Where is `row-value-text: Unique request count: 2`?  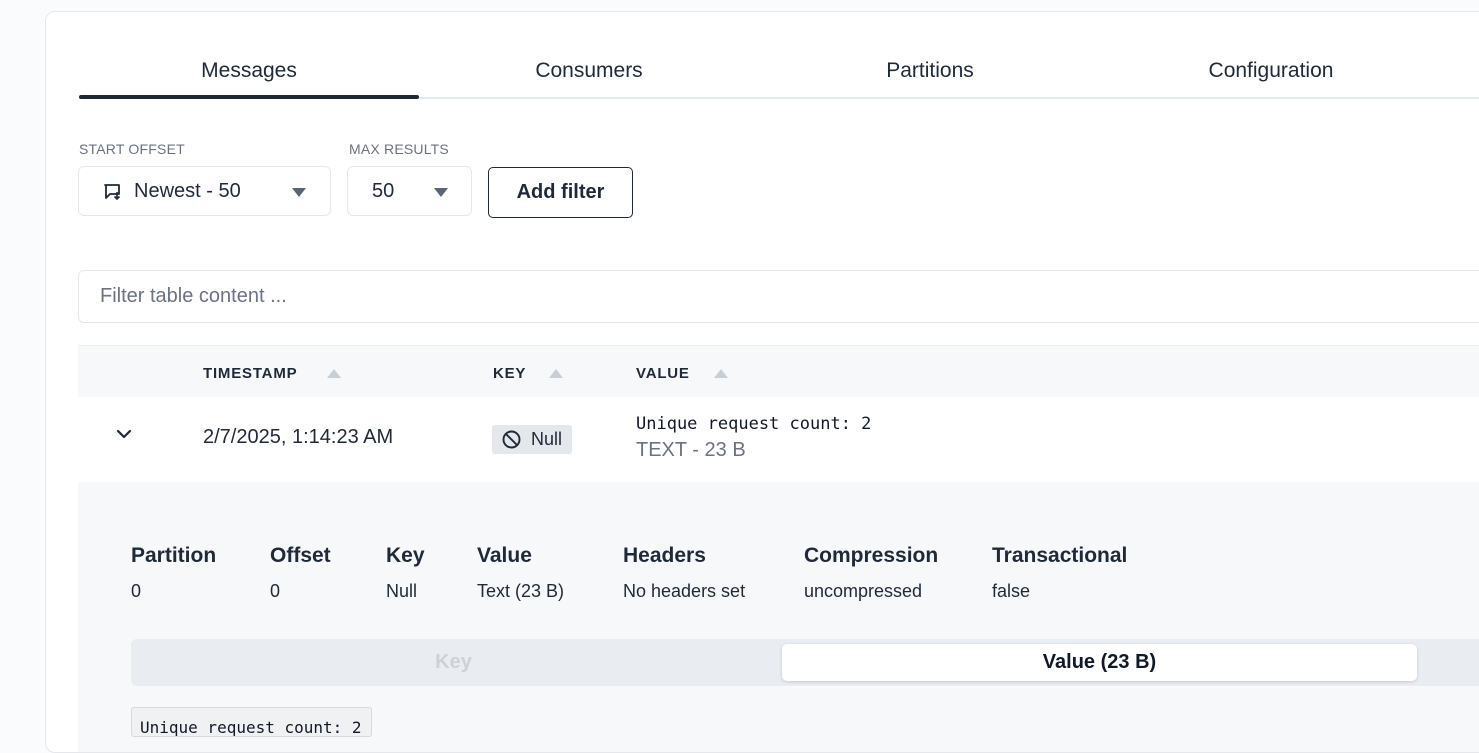
row-value-text: Unique request count: 2 is located at coordinates (754, 424).